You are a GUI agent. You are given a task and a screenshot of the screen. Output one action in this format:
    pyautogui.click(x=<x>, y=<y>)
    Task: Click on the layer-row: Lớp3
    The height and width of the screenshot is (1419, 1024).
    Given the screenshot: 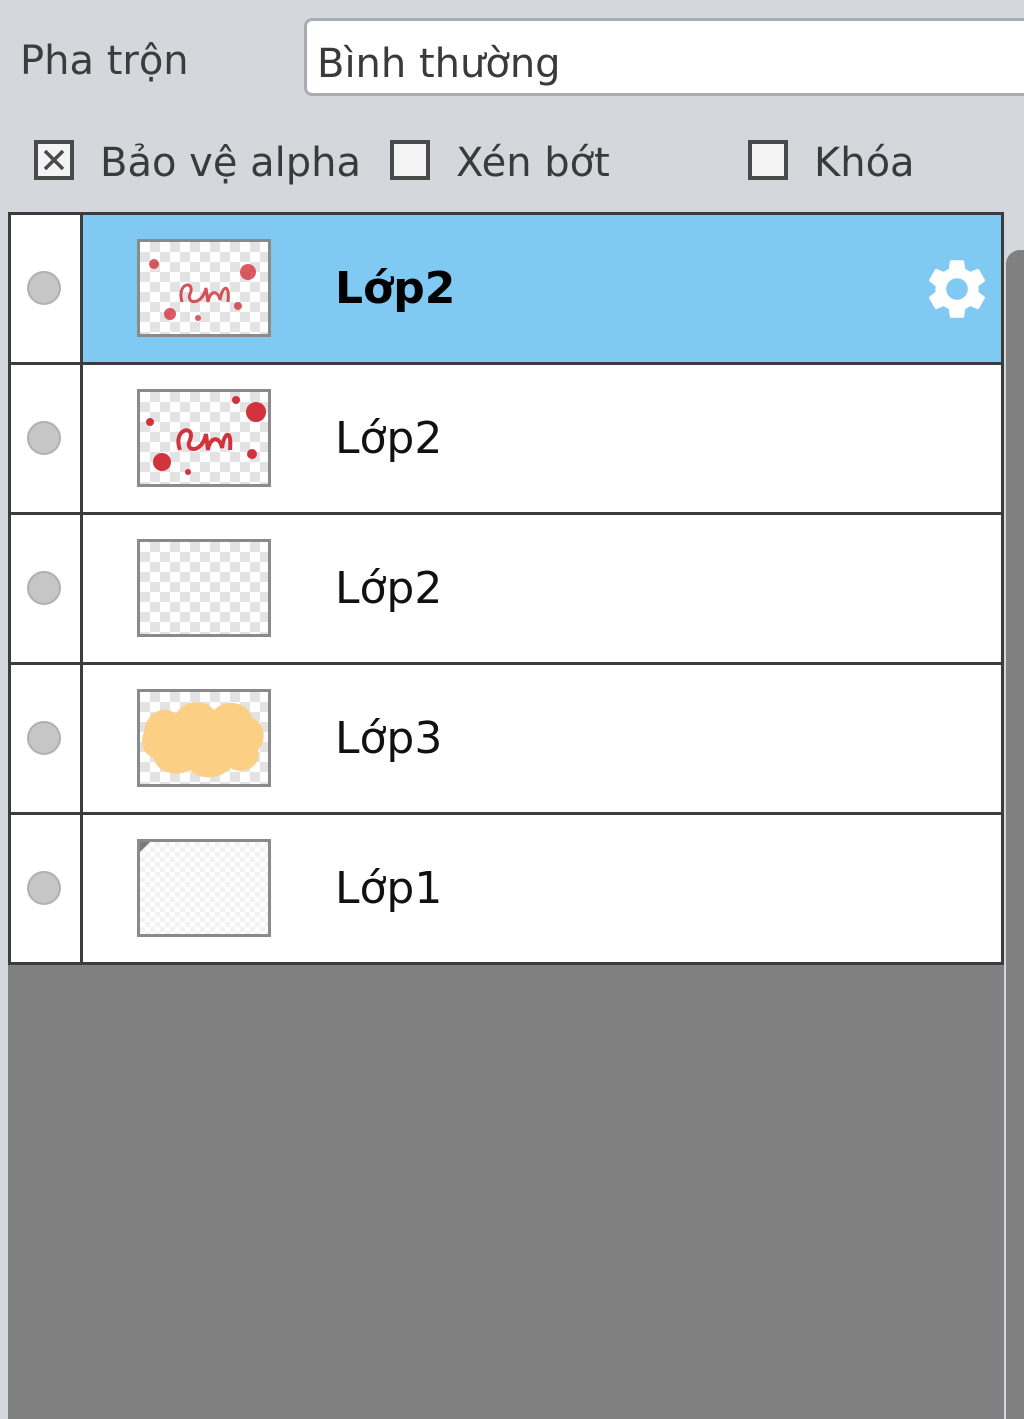 What is the action you would take?
    pyautogui.click(x=506, y=740)
    